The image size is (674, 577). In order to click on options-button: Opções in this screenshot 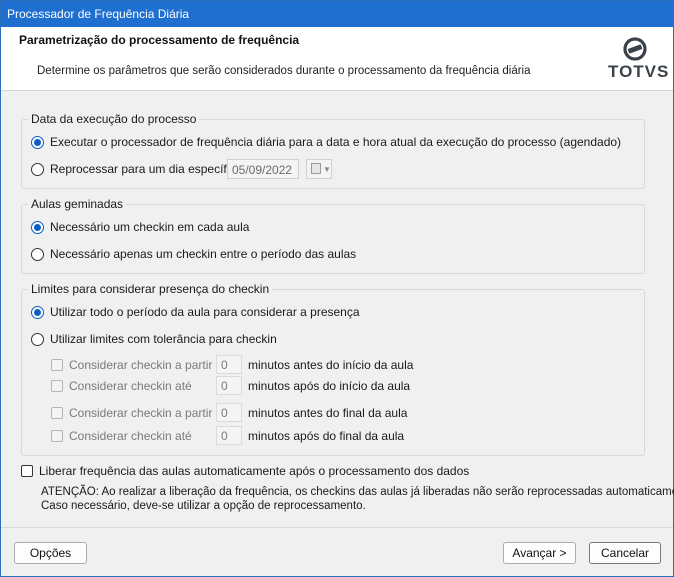, I will do `click(50, 553)`.